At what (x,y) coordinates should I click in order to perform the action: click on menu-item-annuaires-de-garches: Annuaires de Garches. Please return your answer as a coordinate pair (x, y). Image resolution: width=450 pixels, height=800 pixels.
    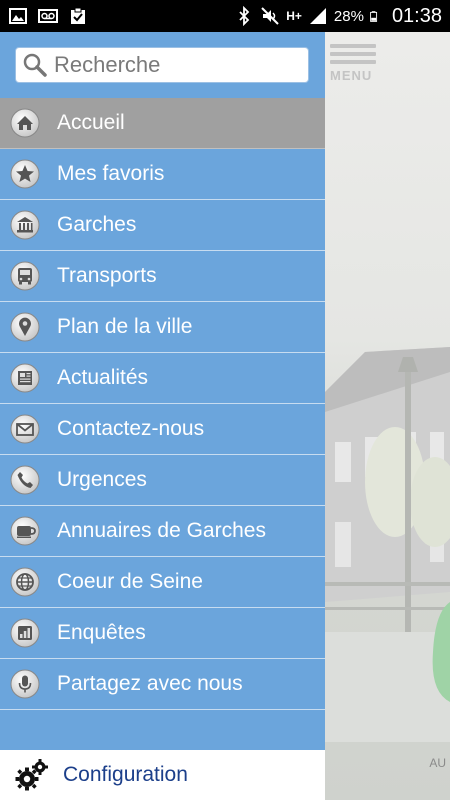
    Looking at the image, I should click on (162, 531).